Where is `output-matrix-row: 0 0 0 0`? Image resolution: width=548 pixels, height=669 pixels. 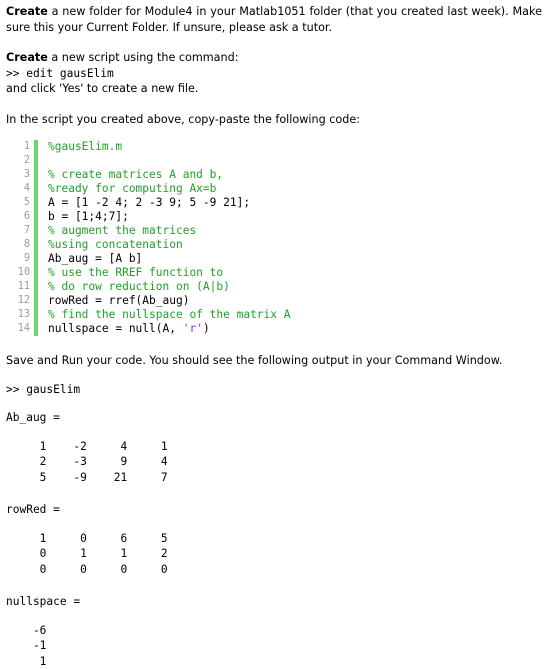
output-matrix-row: 0 0 0 0 is located at coordinates (274, 570).